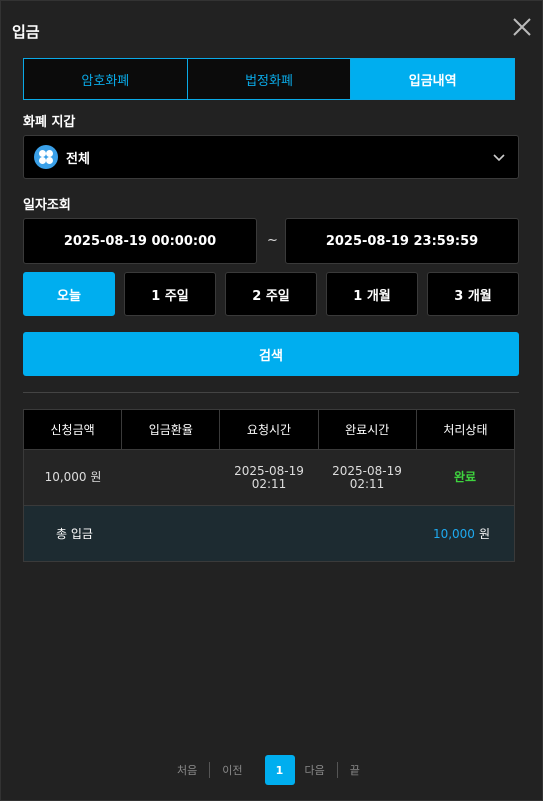 Image resolution: width=543 pixels, height=801 pixels. I want to click on cell-amount: 10,000 원, so click(73, 477).